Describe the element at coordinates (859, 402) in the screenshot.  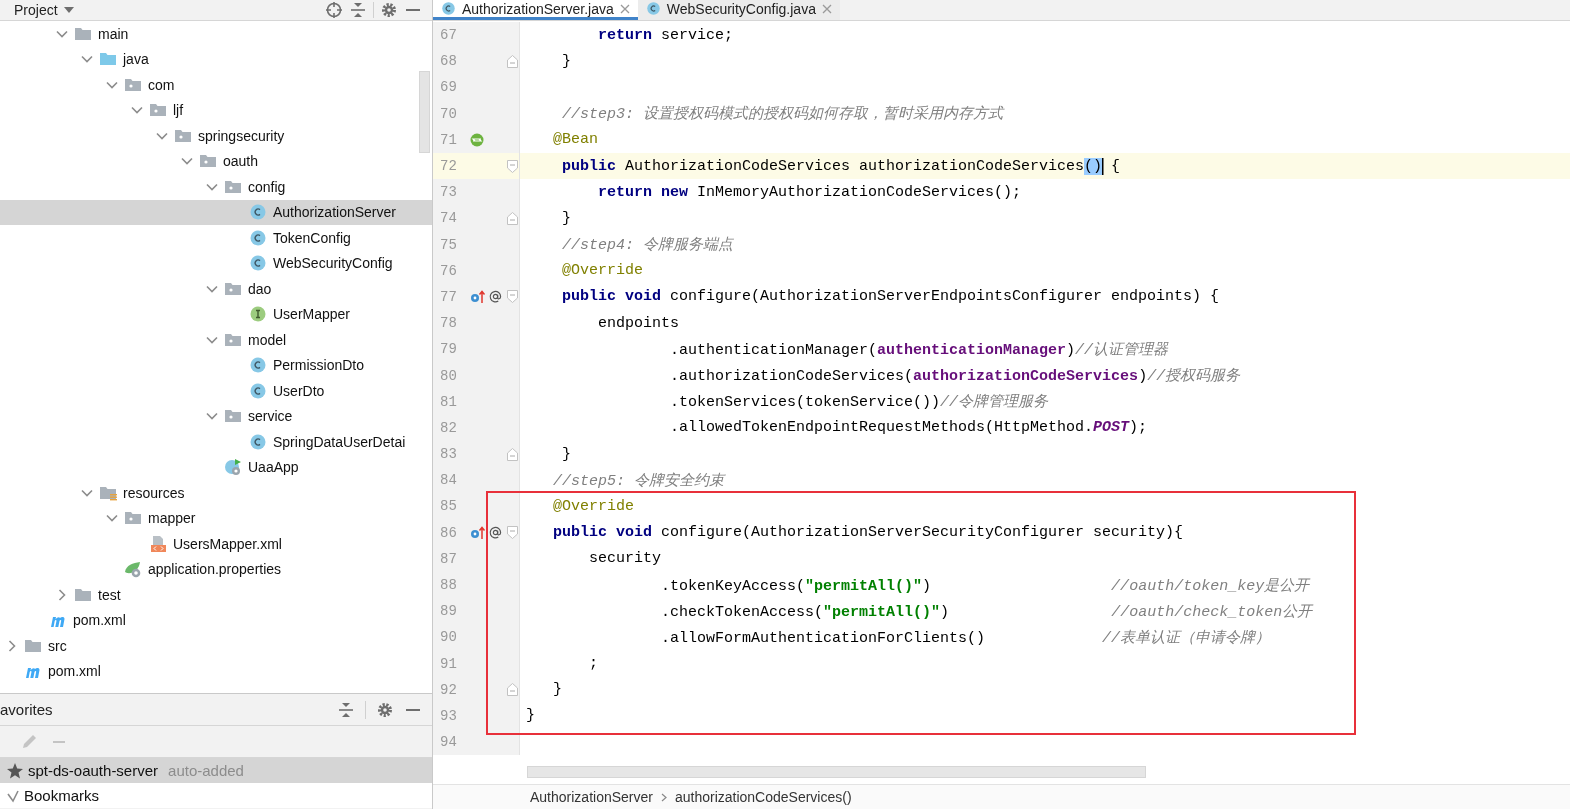
I see `code-line: .tokenServices(tokenService())//令牌管理服务` at that location.